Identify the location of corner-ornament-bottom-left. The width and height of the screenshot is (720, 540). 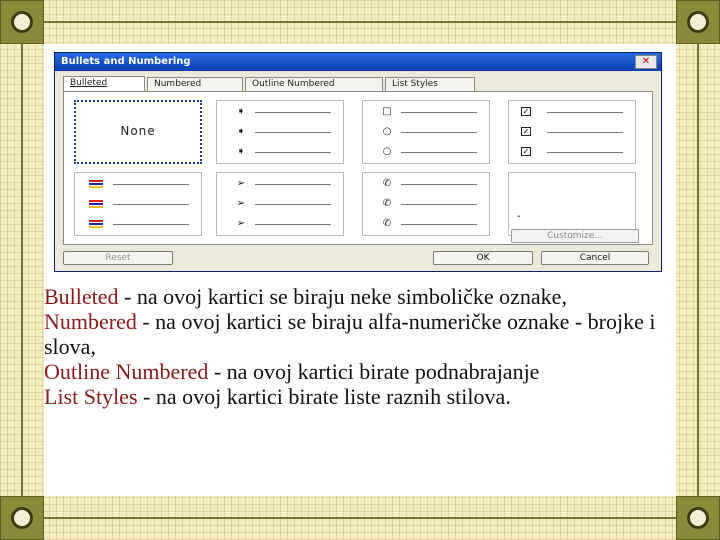
(22, 518).